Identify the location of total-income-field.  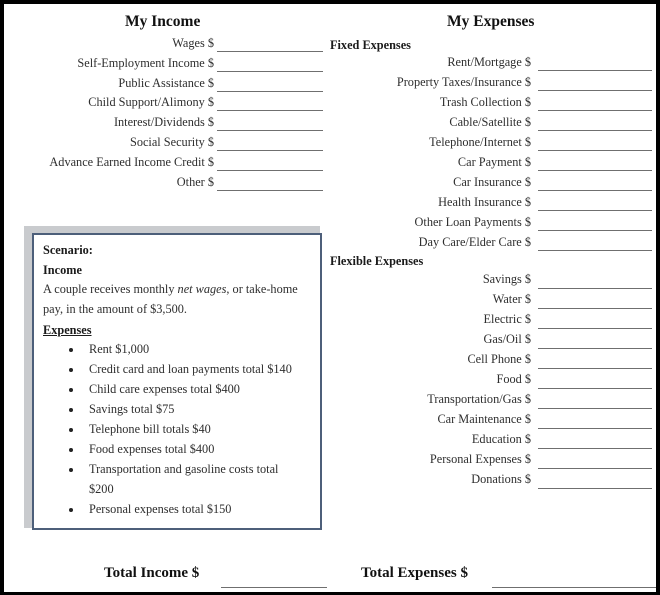
(274, 587).